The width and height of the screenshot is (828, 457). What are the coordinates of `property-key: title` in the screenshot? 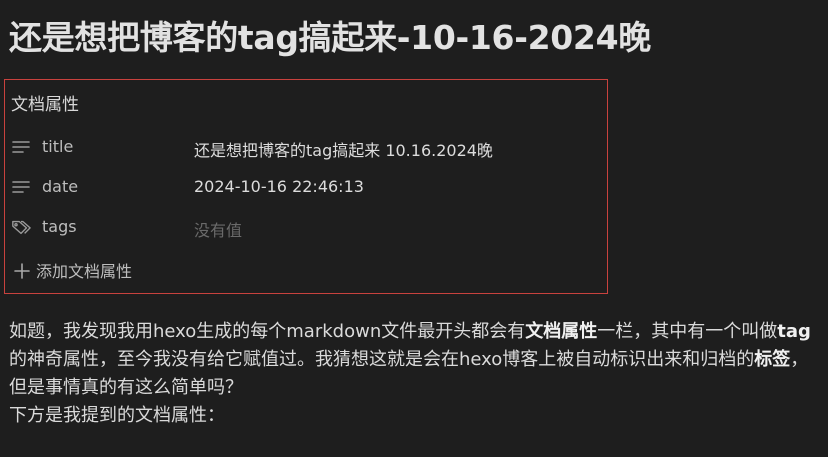 It's located at (57, 146).